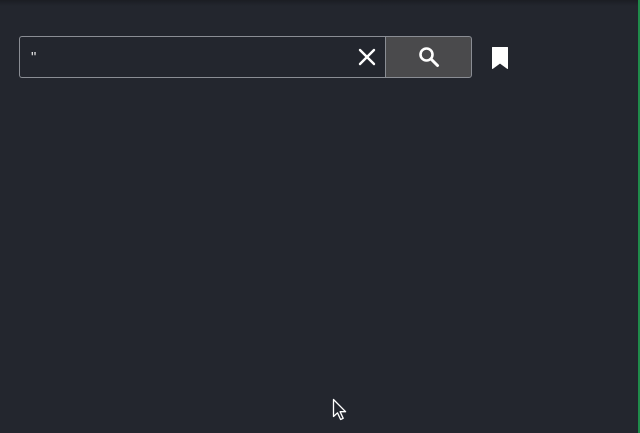  I want to click on clear-search-button, so click(367, 57).